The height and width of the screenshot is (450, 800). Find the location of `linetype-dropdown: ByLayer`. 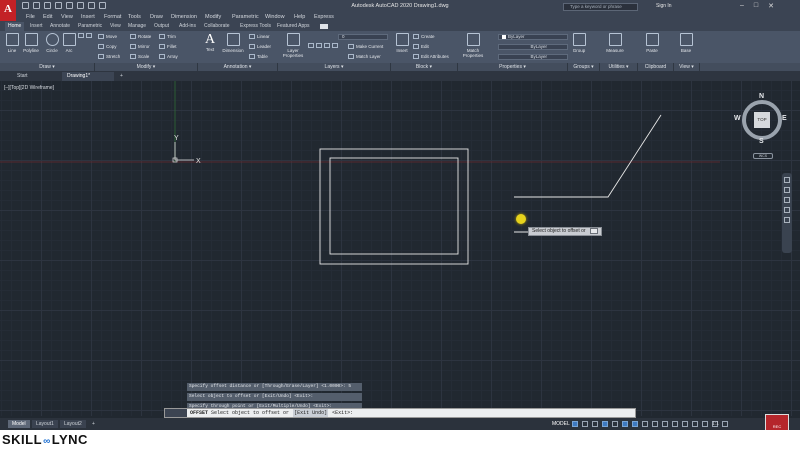

linetype-dropdown: ByLayer is located at coordinates (533, 47).